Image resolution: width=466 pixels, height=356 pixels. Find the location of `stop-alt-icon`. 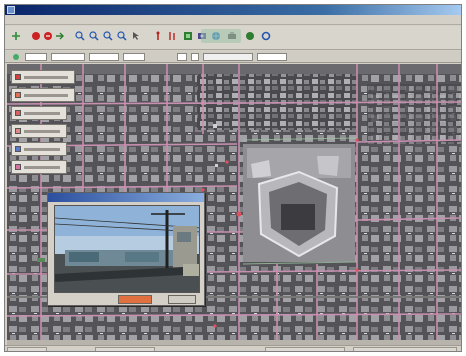

stop-alt-icon is located at coordinates (48, 36).